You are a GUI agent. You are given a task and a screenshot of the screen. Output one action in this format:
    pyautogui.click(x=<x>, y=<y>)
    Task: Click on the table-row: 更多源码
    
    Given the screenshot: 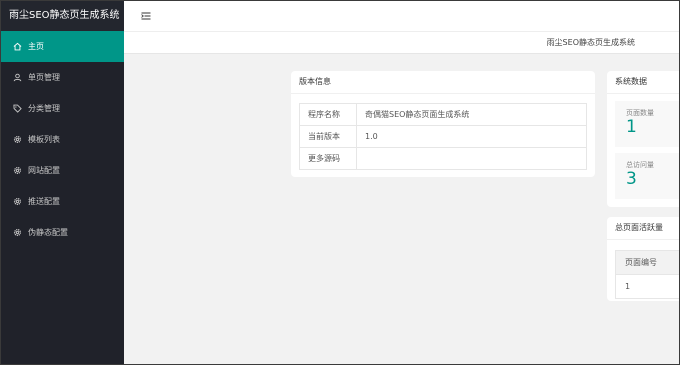 What is the action you would take?
    pyautogui.click(x=443, y=158)
    